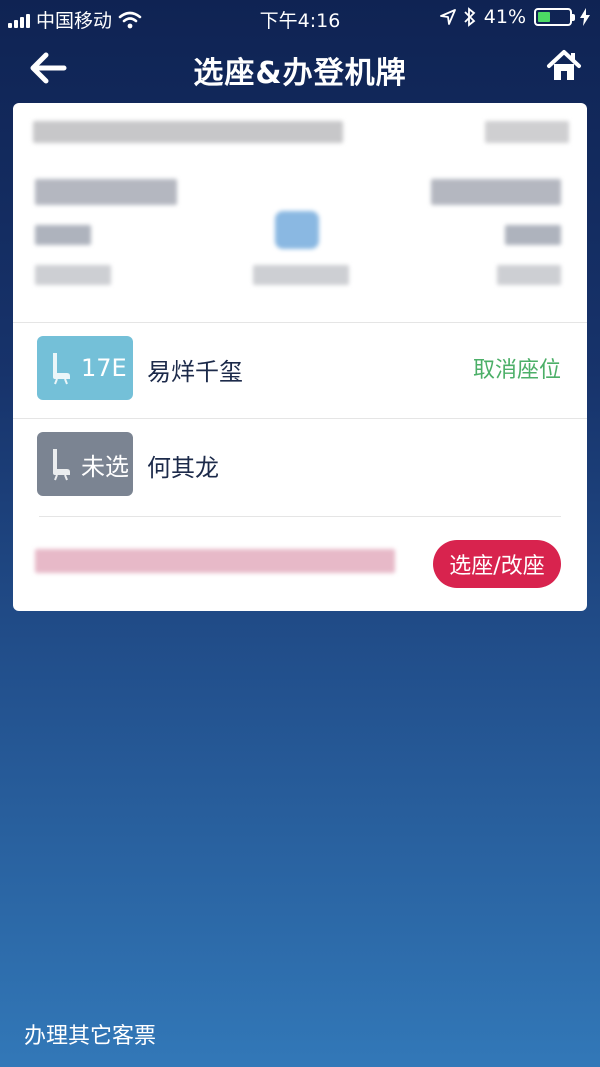 The height and width of the screenshot is (1067, 600). I want to click on redacted-departure-time, so click(63, 235).